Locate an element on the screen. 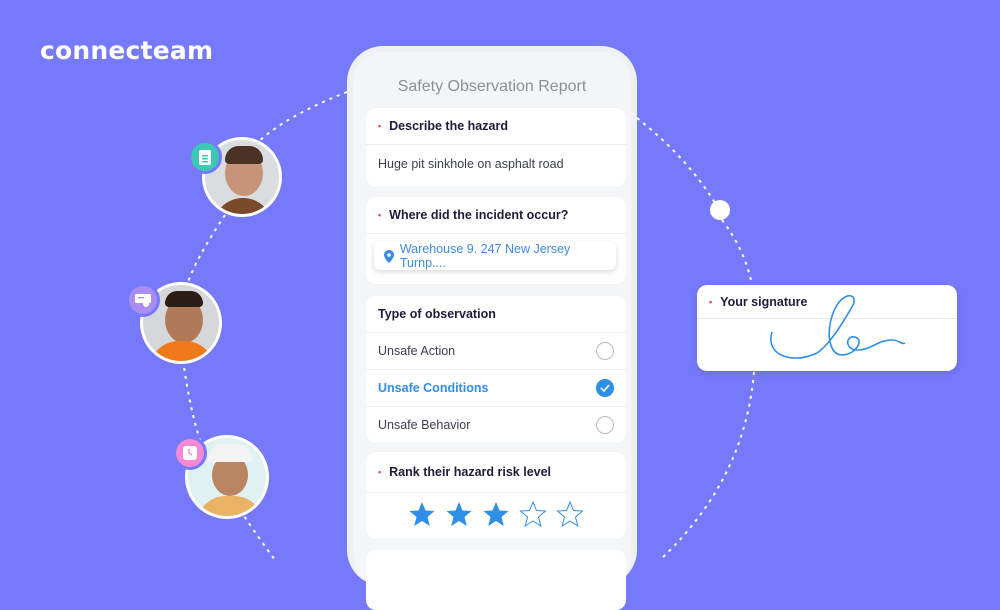 The image size is (1000, 610). observation-type-label: Type of observation is located at coordinates (437, 314).